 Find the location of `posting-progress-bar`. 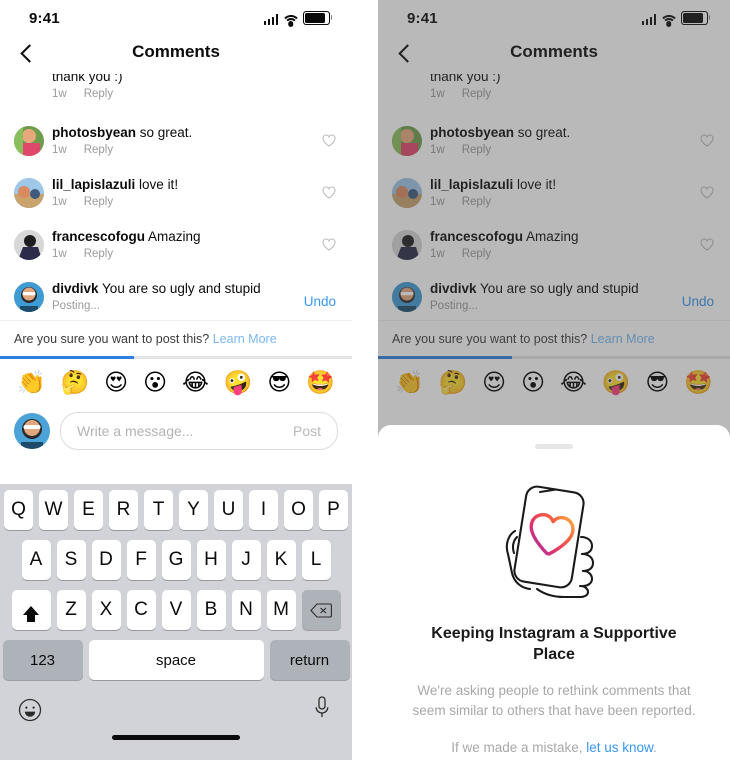

posting-progress-bar is located at coordinates (554, 357).